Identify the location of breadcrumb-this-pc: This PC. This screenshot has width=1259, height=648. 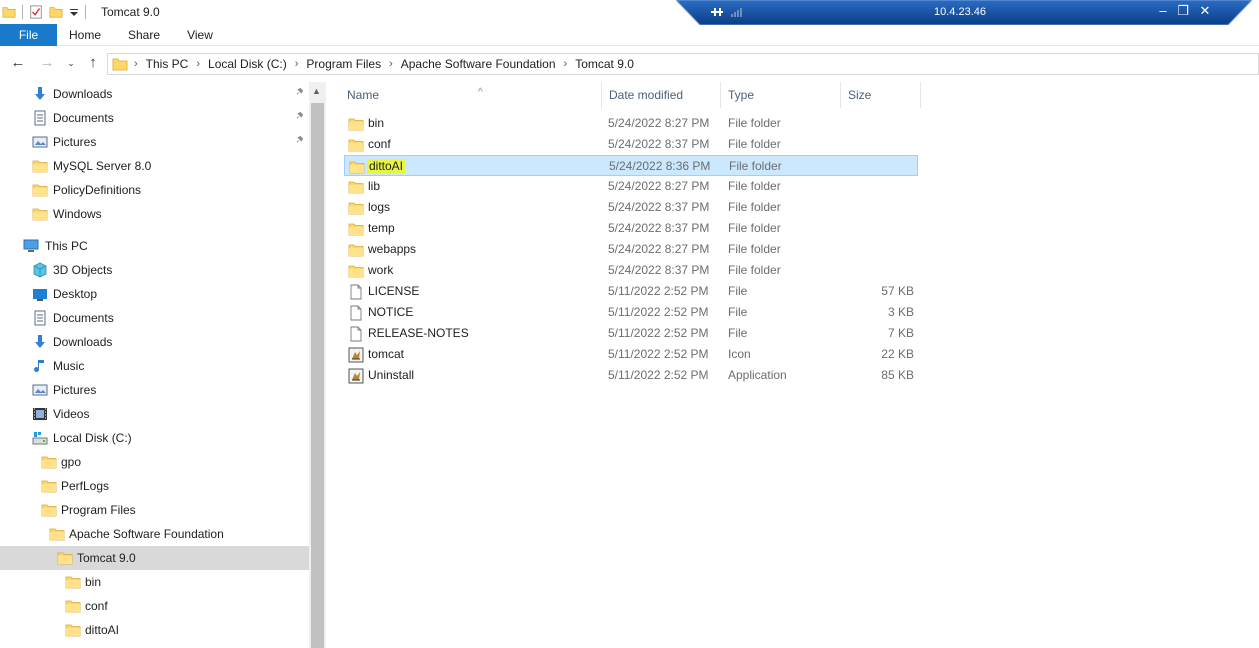
(167, 64).